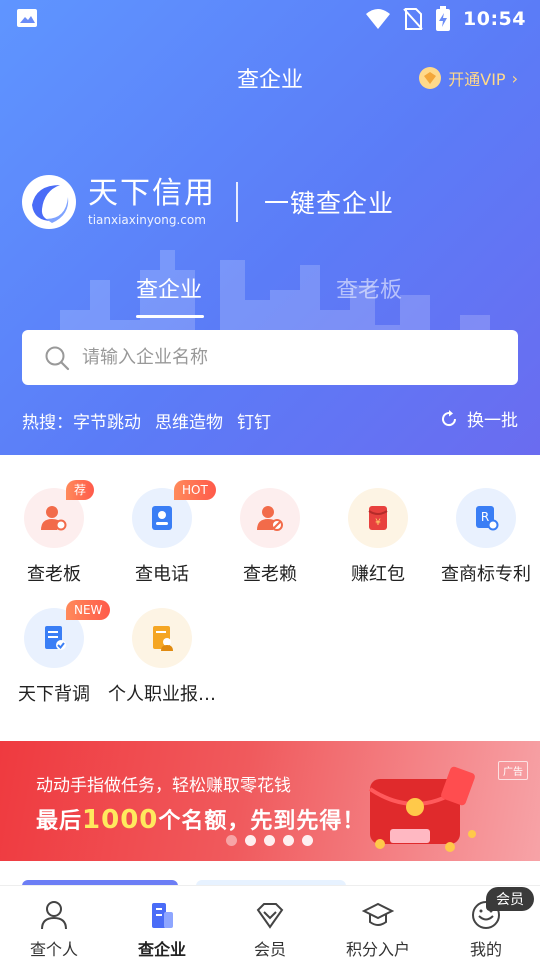 This screenshot has height=960, width=540. Describe the element at coordinates (195, 490) in the screenshot. I see `hot-badge: HOT` at that location.